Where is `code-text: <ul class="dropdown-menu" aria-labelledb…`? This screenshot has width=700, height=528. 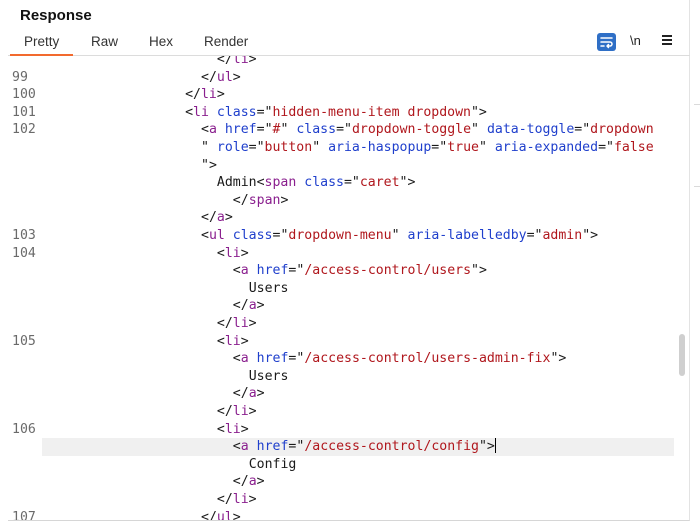
code-text: <ul class="dropdown-menu" aria-labelledb… is located at coordinates (399, 236).